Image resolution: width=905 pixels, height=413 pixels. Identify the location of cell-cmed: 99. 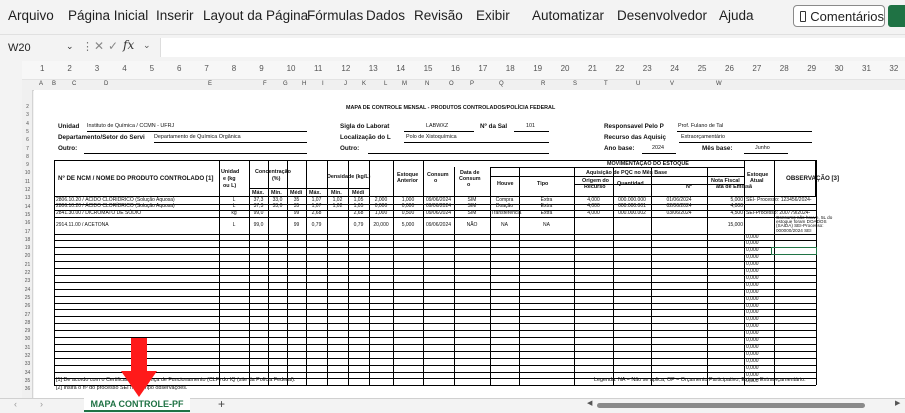
(296, 213).